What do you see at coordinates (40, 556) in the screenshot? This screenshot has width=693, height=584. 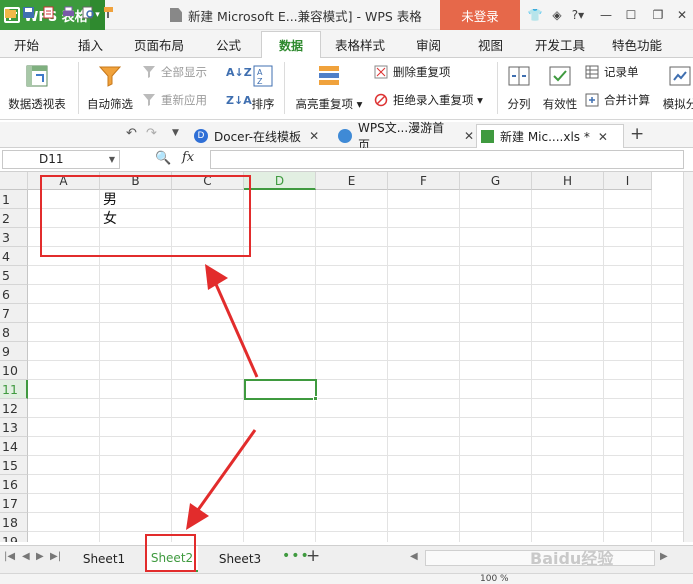 I see `next-sheet-icon: ▶` at bounding box center [40, 556].